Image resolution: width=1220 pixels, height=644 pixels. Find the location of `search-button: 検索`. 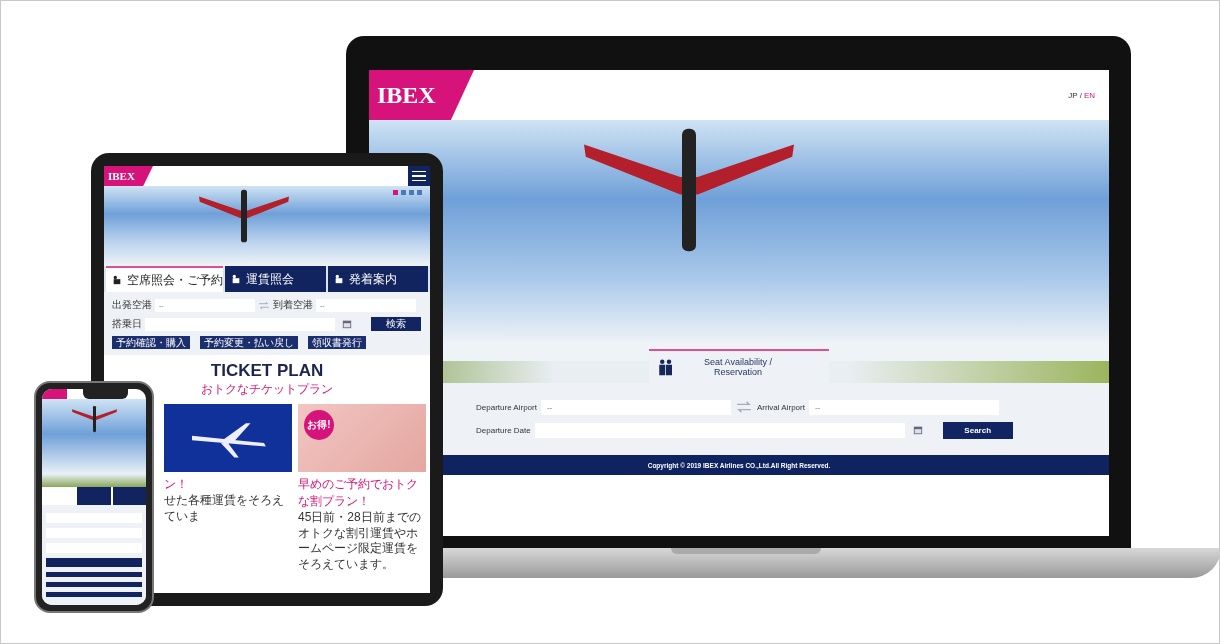

search-button: 検索 is located at coordinates (396, 324).